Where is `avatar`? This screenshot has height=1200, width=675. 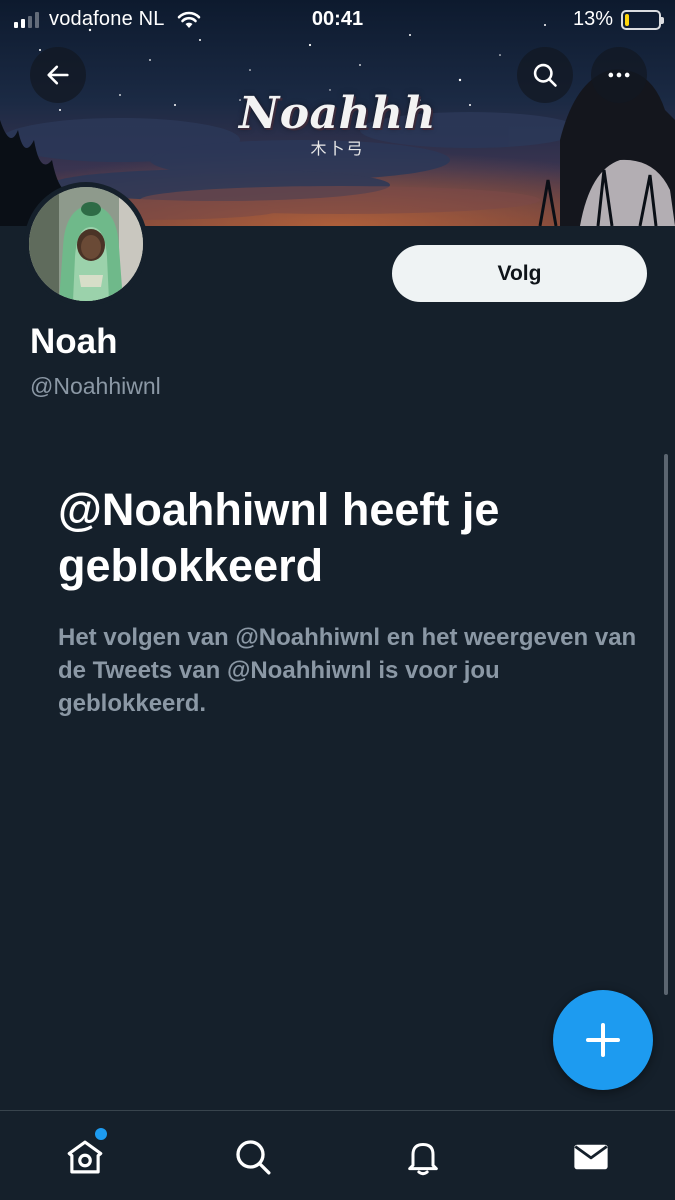 avatar is located at coordinates (86, 244).